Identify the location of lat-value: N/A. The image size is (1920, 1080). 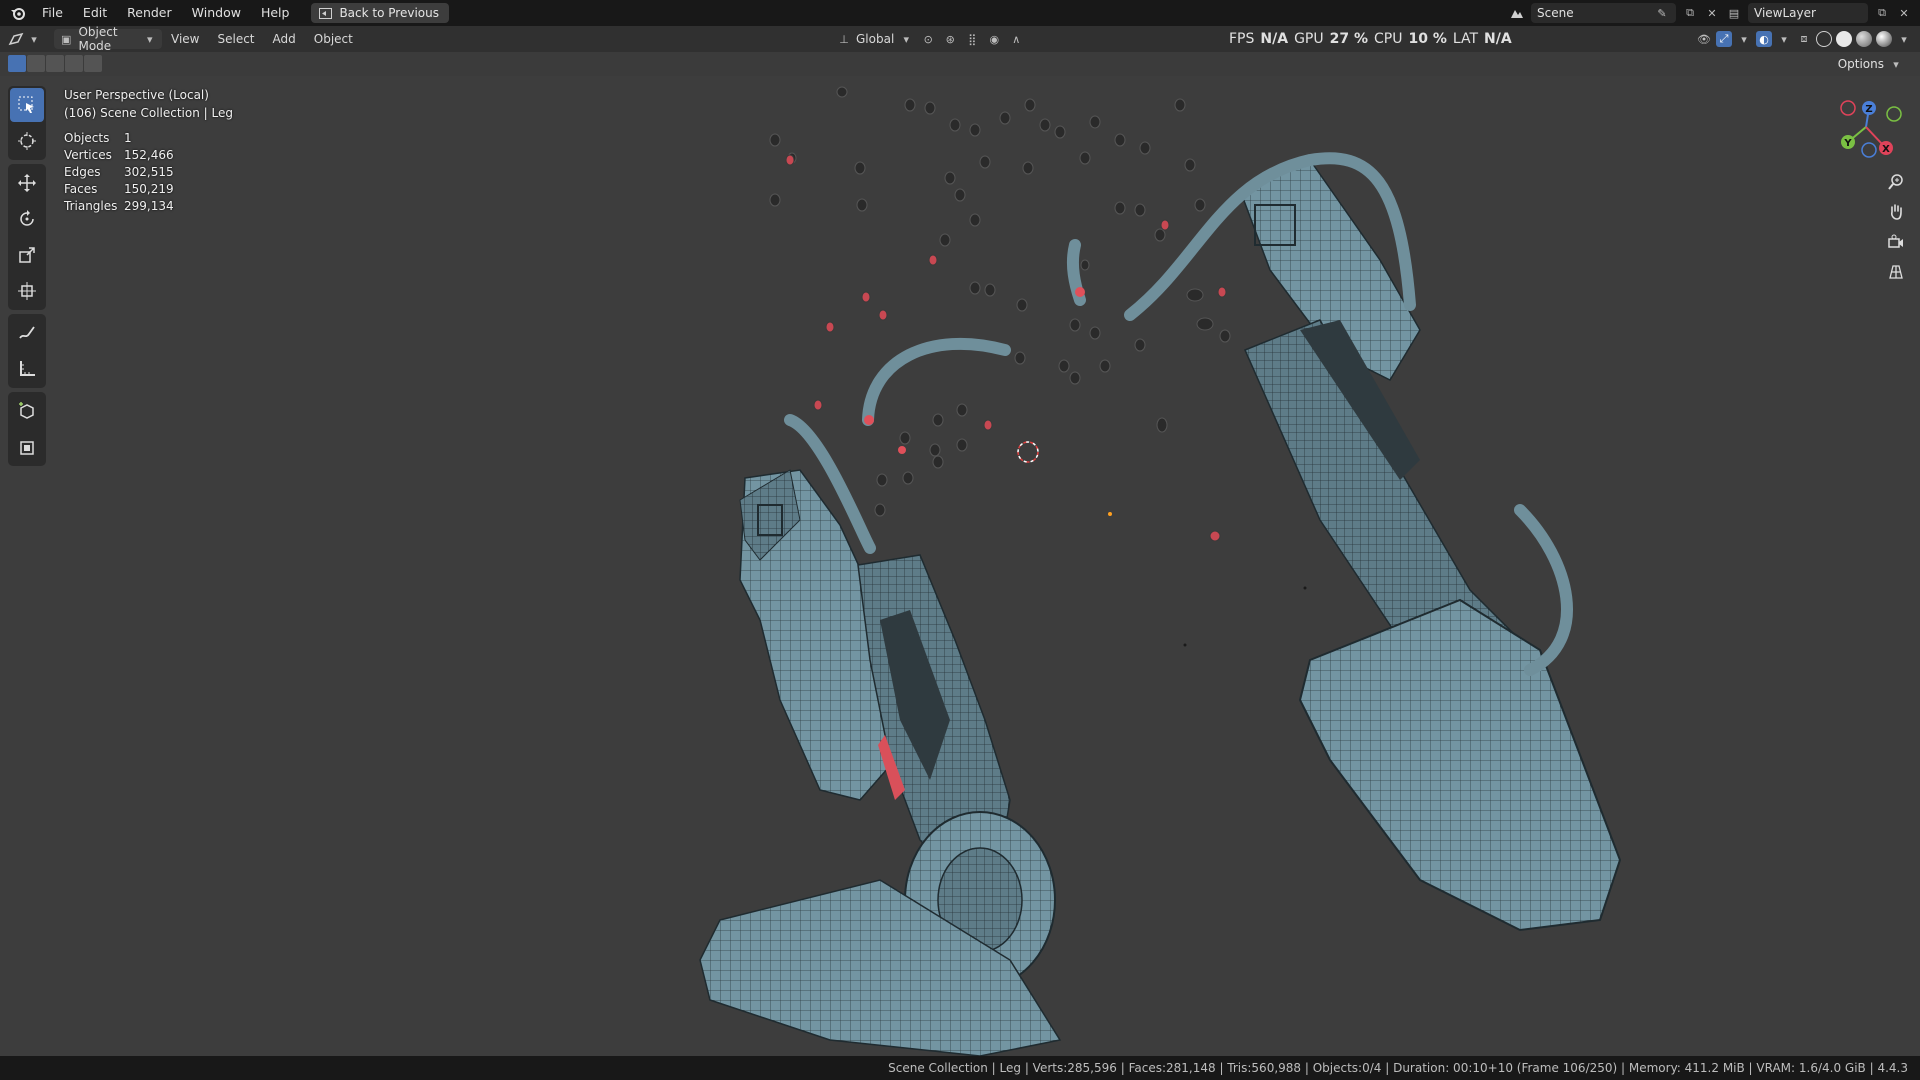
(1498, 39).